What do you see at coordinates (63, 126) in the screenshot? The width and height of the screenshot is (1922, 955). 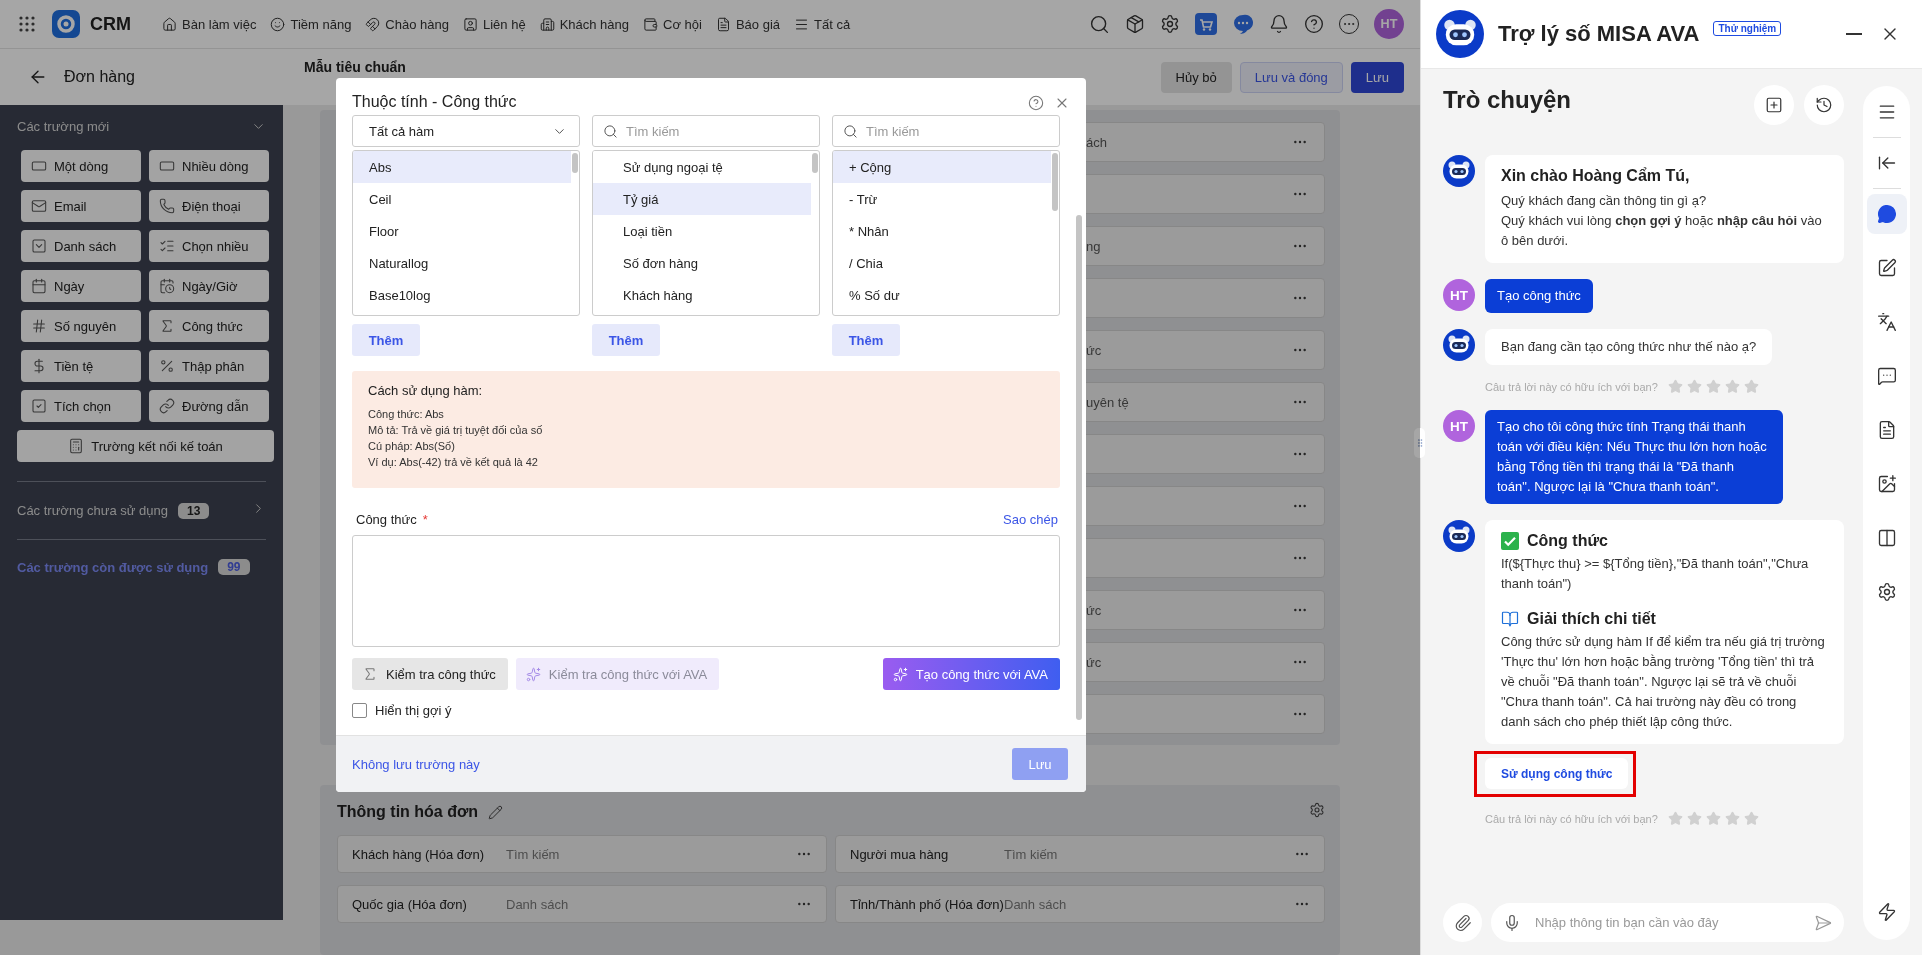 I see `panel-title: Các trường mới` at bounding box center [63, 126].